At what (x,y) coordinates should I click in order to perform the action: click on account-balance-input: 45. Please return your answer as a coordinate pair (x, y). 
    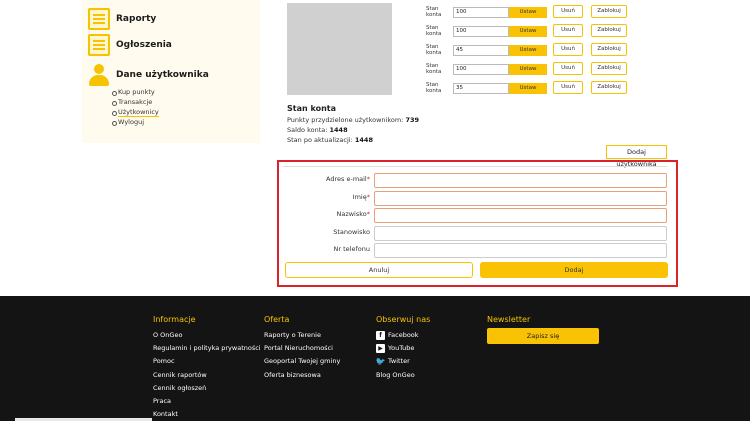
    Looking at the image, I should click on (481, 50).